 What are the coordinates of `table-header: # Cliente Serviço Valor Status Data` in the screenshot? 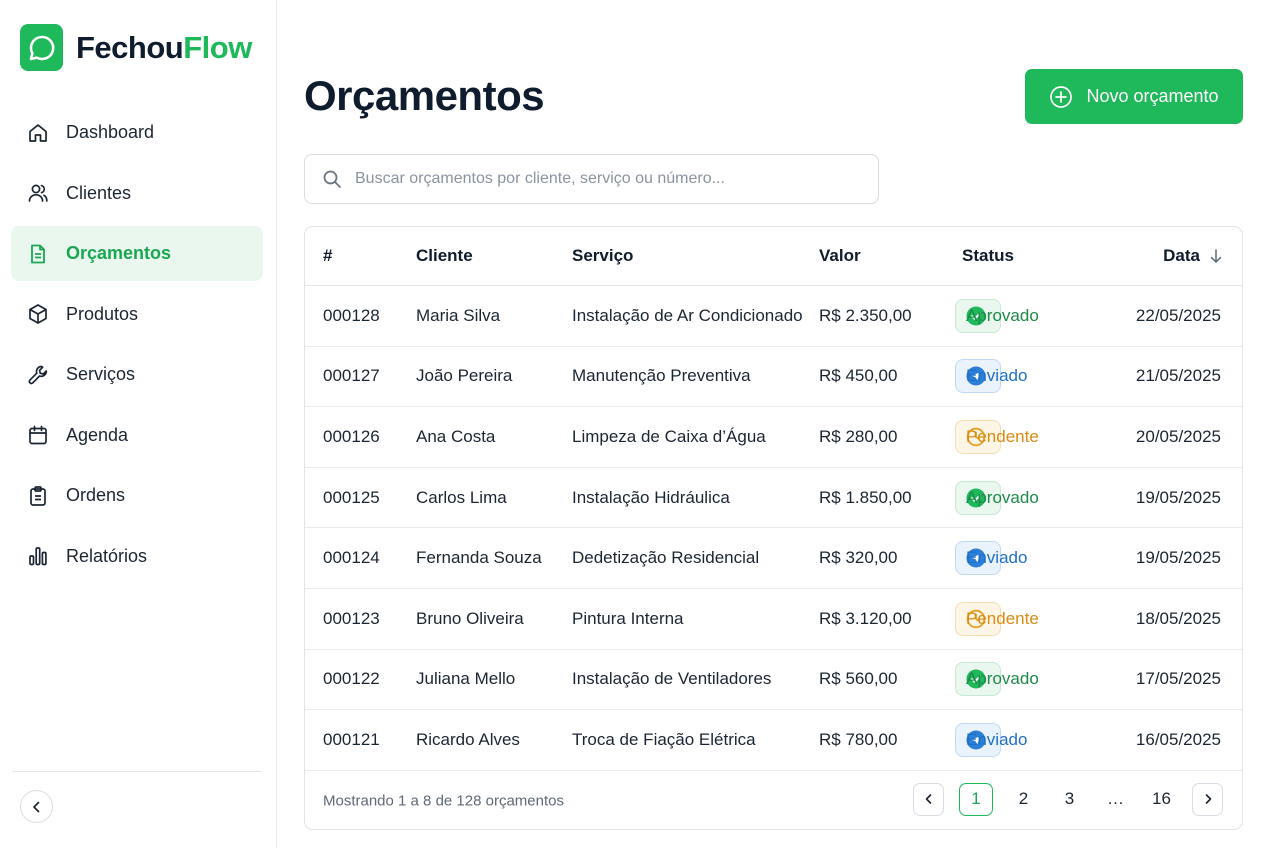 It's located at (773, 256).